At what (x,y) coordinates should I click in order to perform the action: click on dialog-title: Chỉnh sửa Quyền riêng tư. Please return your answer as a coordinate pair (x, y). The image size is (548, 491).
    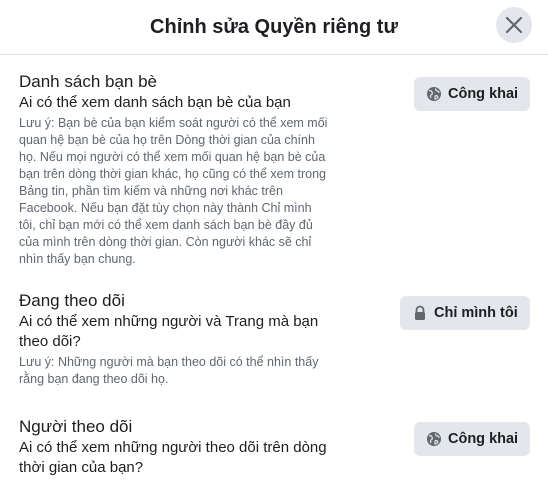
    Looking at the image, I should click on (274, 26).